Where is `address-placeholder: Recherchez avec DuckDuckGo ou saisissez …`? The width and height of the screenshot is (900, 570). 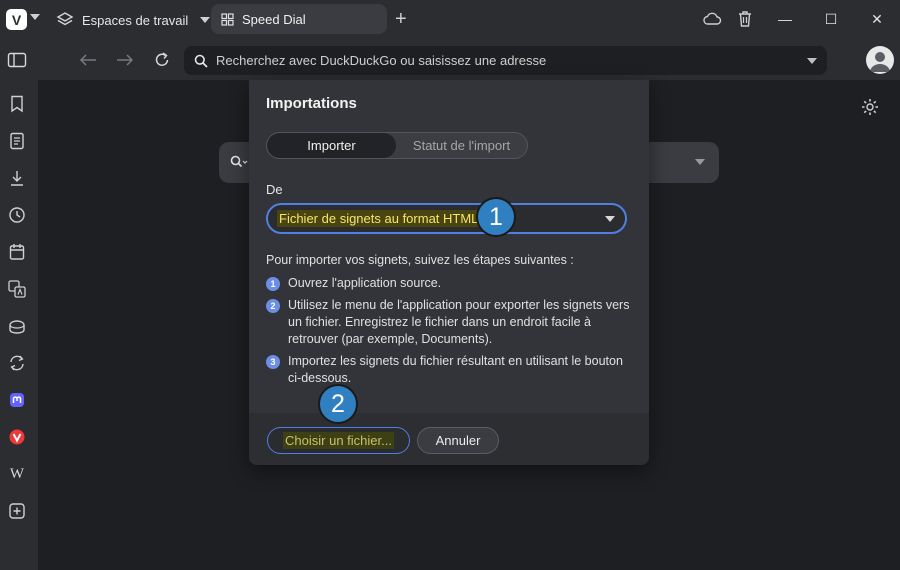 address-placeholder: Recherchez avec DuckDuckGo ou saisissez … is located at coordinates (381, 60).